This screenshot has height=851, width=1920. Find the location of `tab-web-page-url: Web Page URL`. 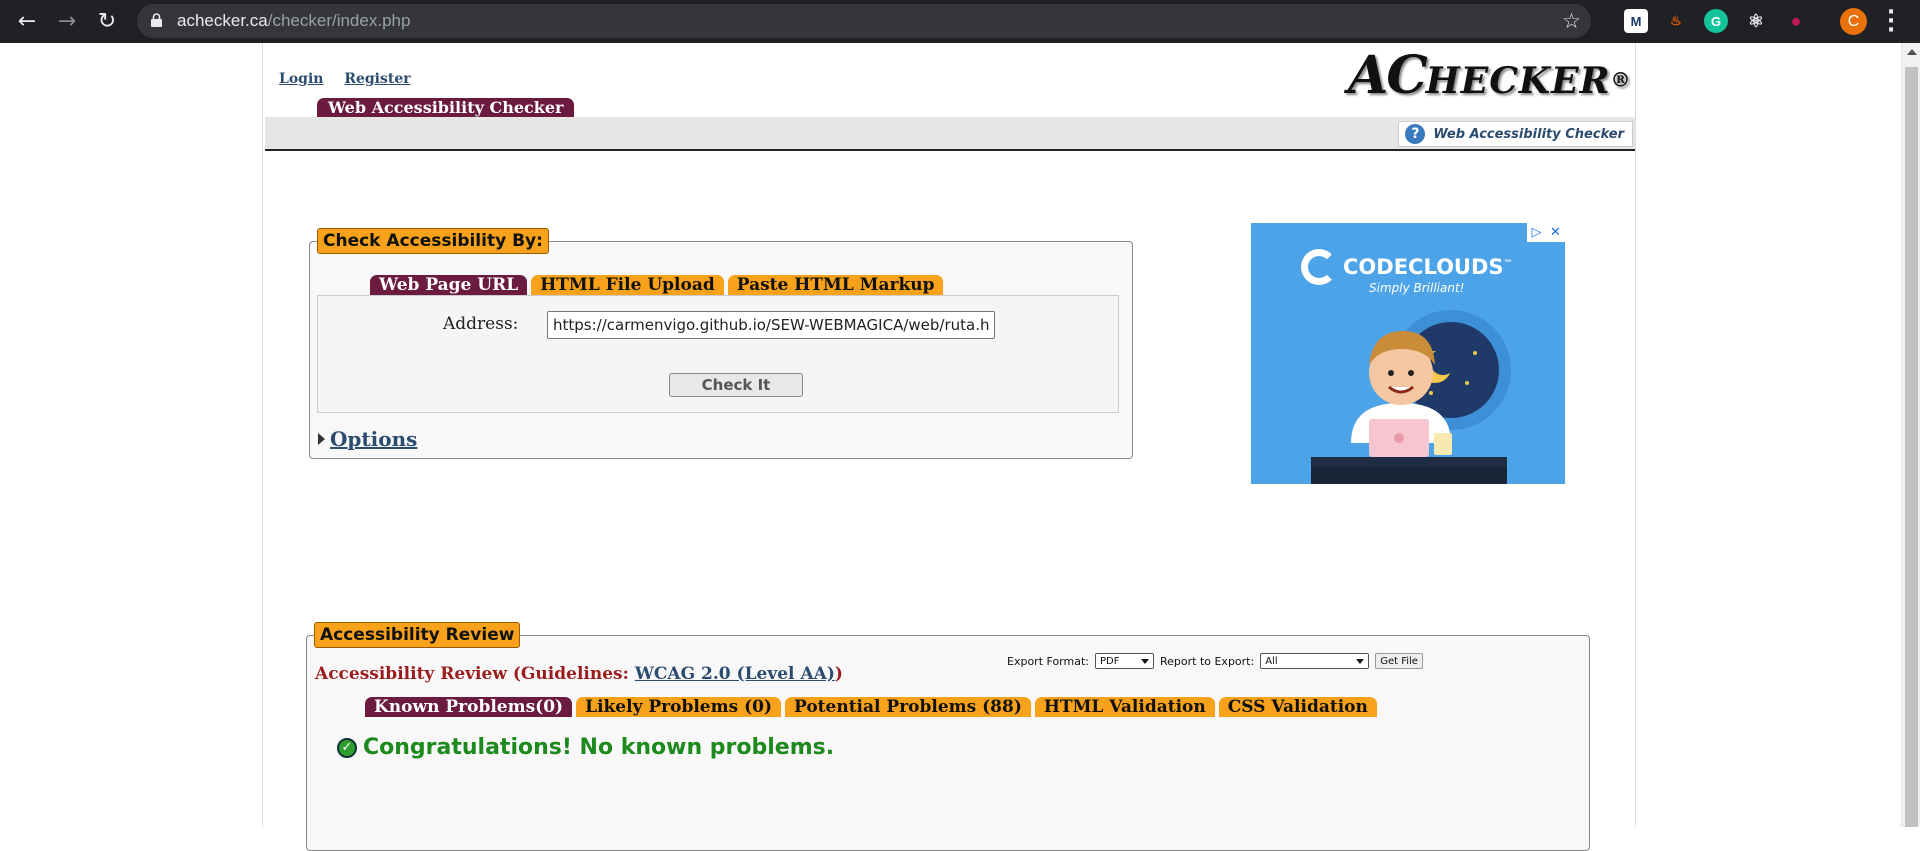

tab-web-page-url: Web Page URL is located at coordinates (449, 285).